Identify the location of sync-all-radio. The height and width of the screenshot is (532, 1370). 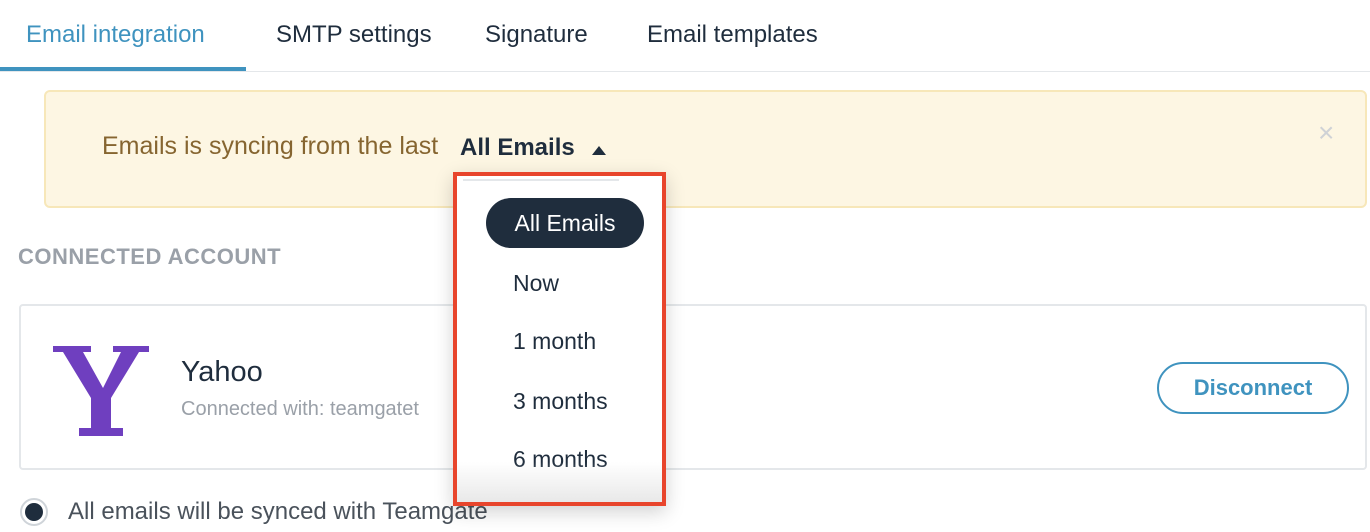
(34, 512).